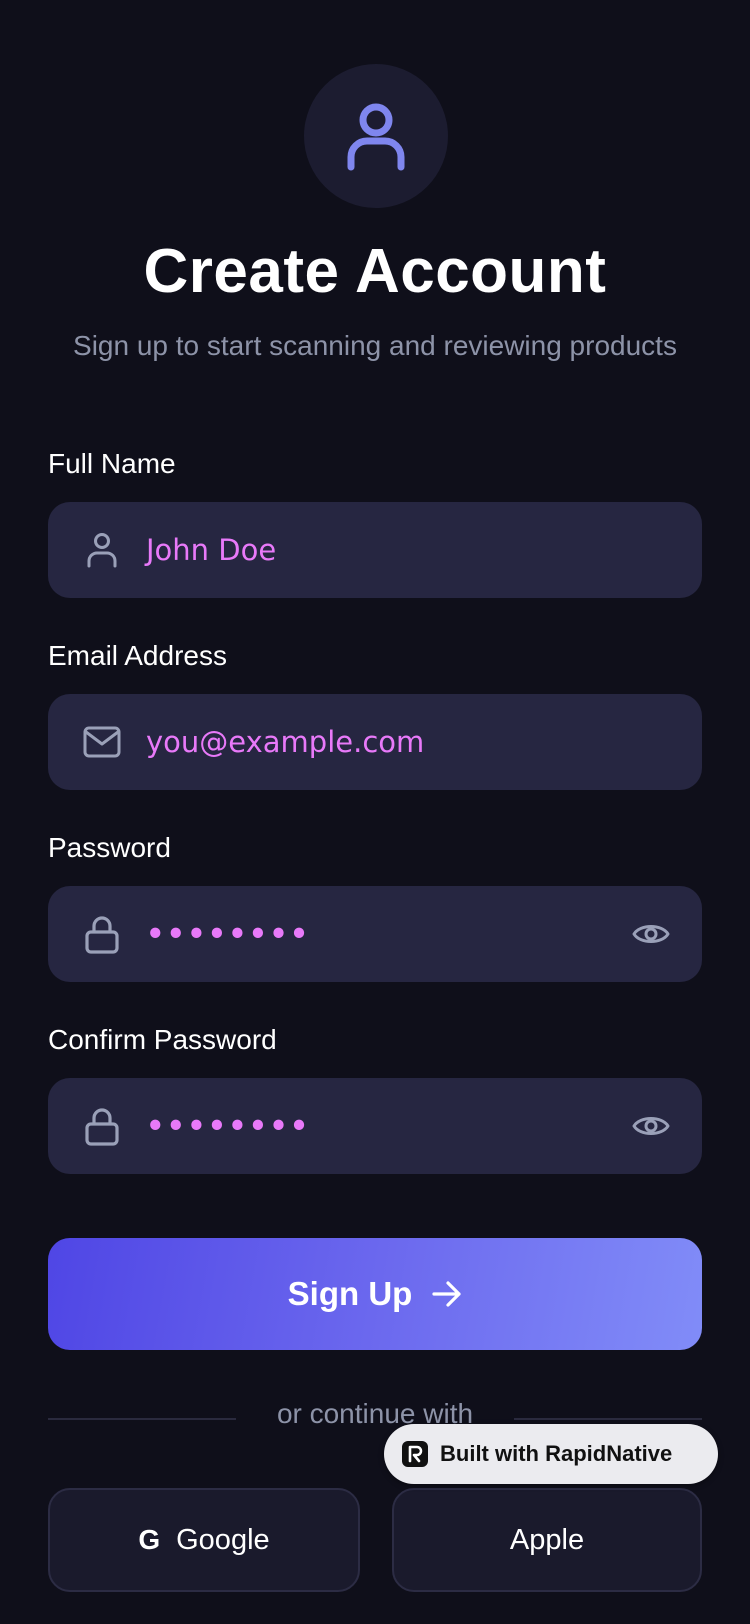 Image resolution: width=750 pixels, height=1624 pixels. I want to click on built-with-badge: Built with RapidNative, so click(551, 1454).